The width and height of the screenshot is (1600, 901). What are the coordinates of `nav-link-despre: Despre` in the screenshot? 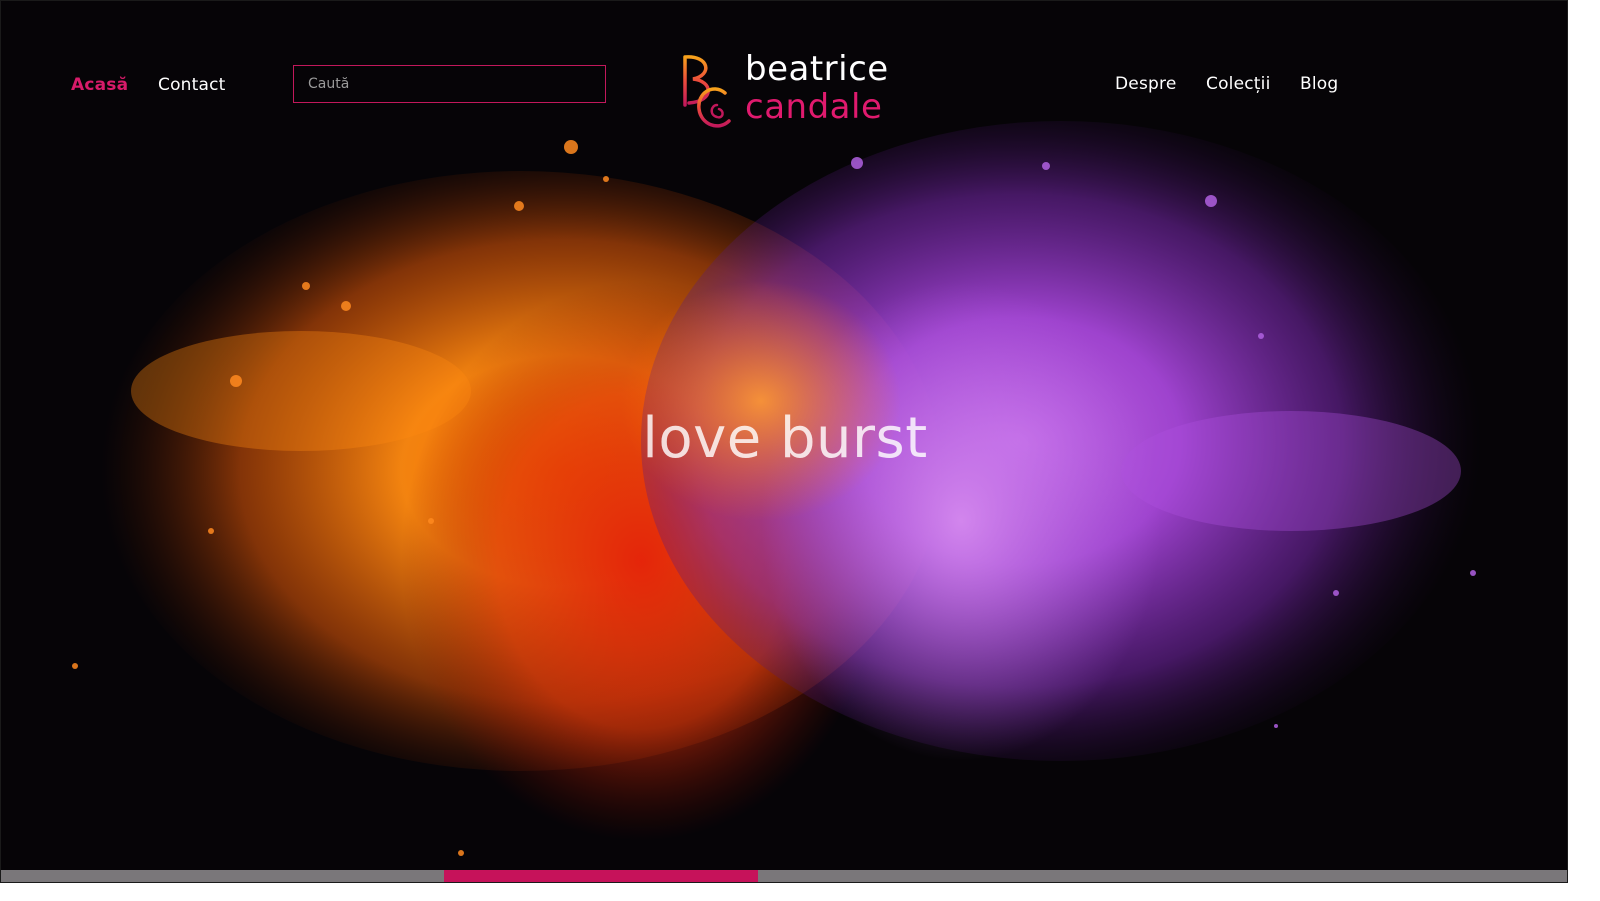 It's located at (1145, 84).